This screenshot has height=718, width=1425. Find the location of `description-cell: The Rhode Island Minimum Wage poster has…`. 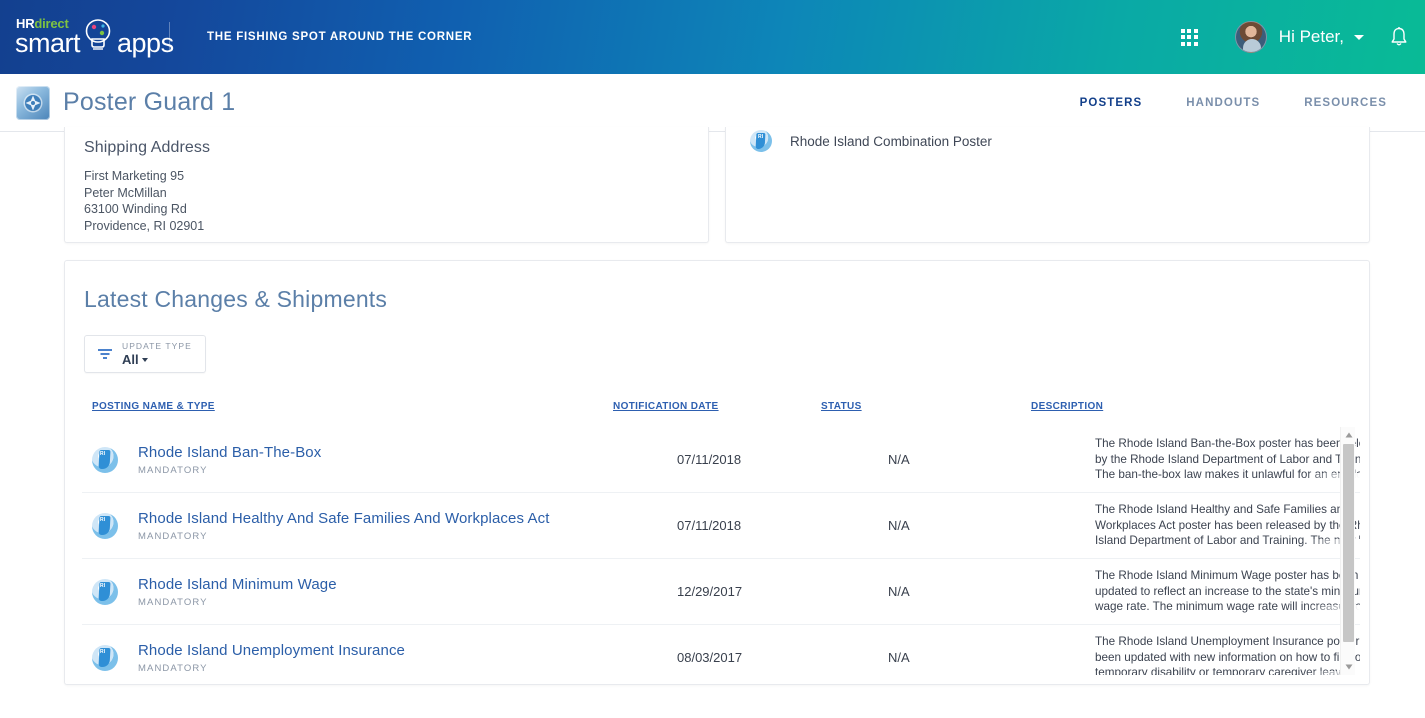

description-cell: The Rhode Island Minimum Wage poster has… is located at coordinates (1227, 591).